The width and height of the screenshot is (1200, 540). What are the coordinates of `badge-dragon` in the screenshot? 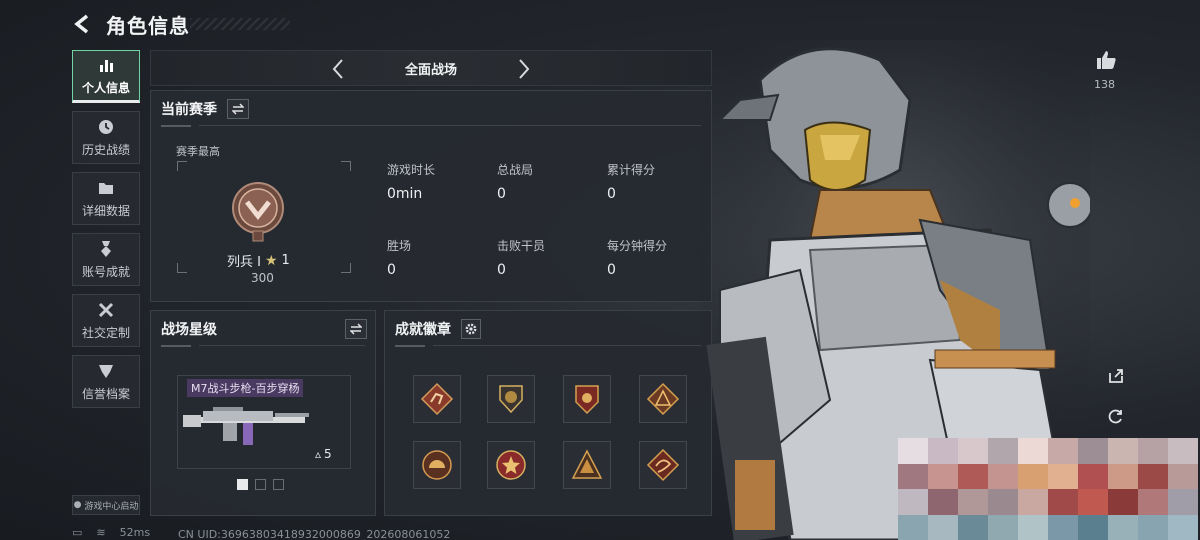 It's located at (663, 465).